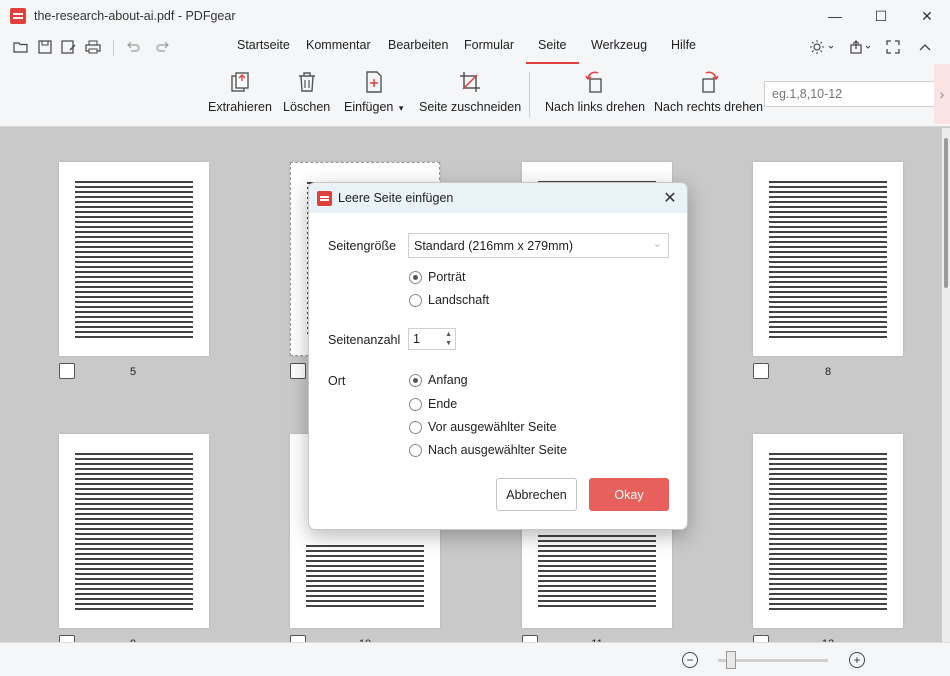  I want to click on chevron-down-icon: ▾, so click(401, 108).